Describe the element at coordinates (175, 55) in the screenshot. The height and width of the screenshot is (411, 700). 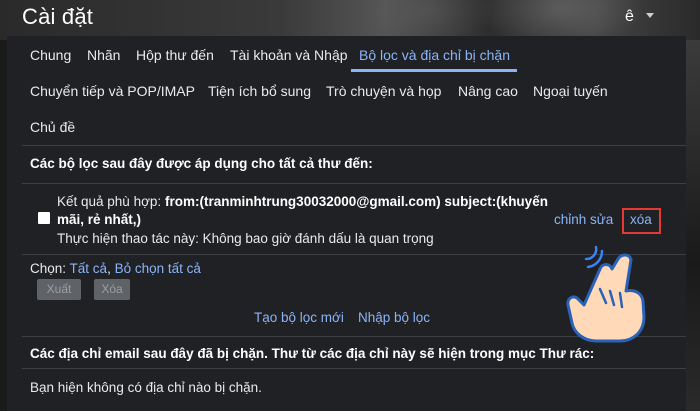
I see `tab-inbox: Hộp thư đến` at that location.